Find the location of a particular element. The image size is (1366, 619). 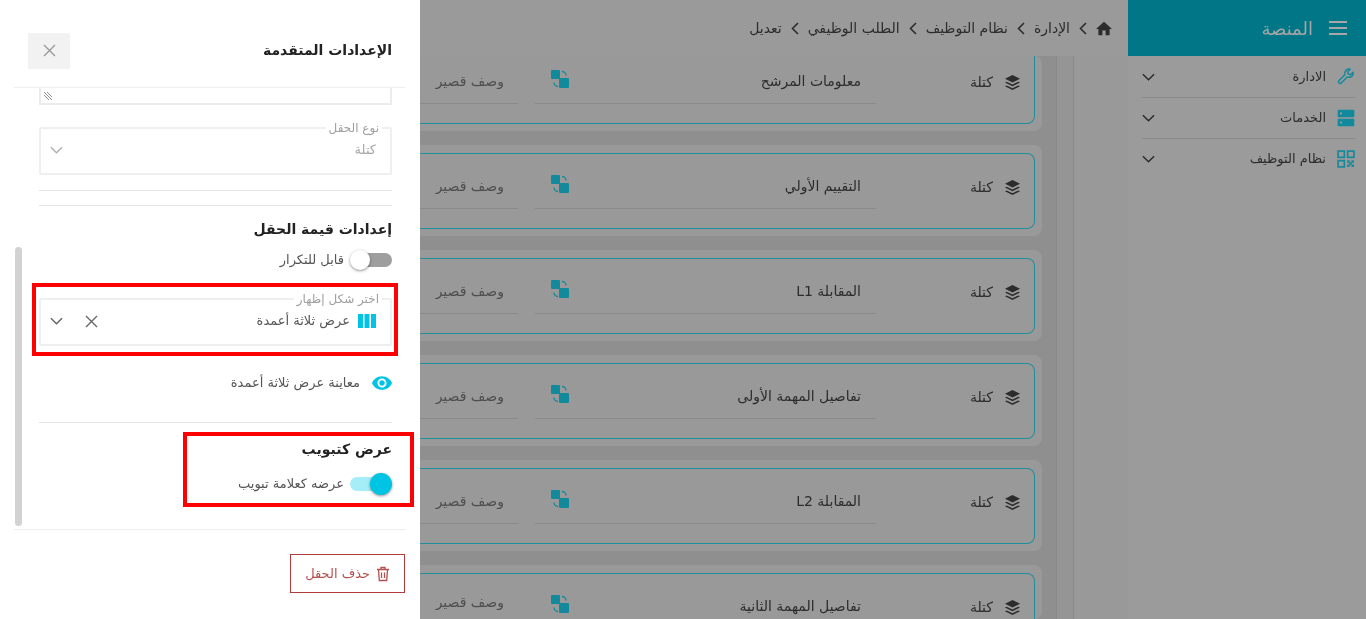

sidebar-item: الخدمات is located at coordinates (1249, 117).